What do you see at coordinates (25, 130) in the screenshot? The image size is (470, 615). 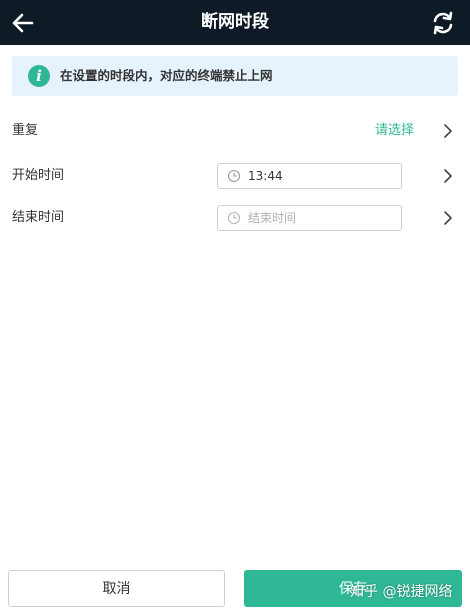 I see `repeat-label: 重复` at bounding box center [25, 130].